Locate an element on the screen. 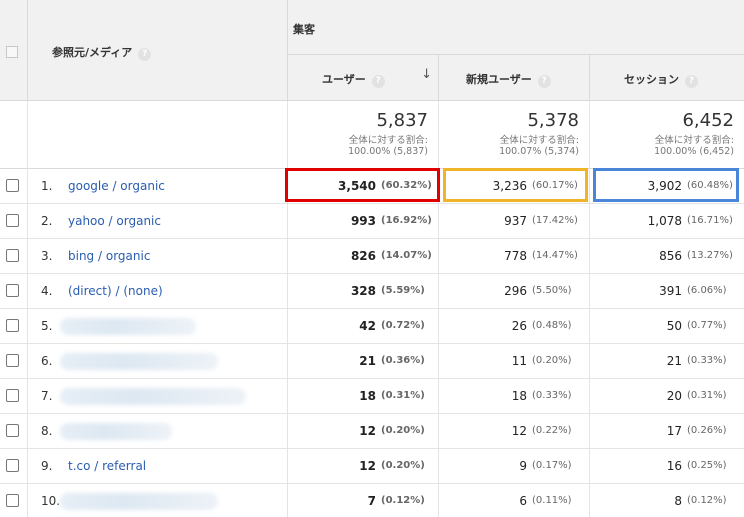 The height and width of the screenshot is (517, 744). totals-new-users: 5,378 全体に対する割合: 100.07% (5,374) is located at coordinates (514, 135).